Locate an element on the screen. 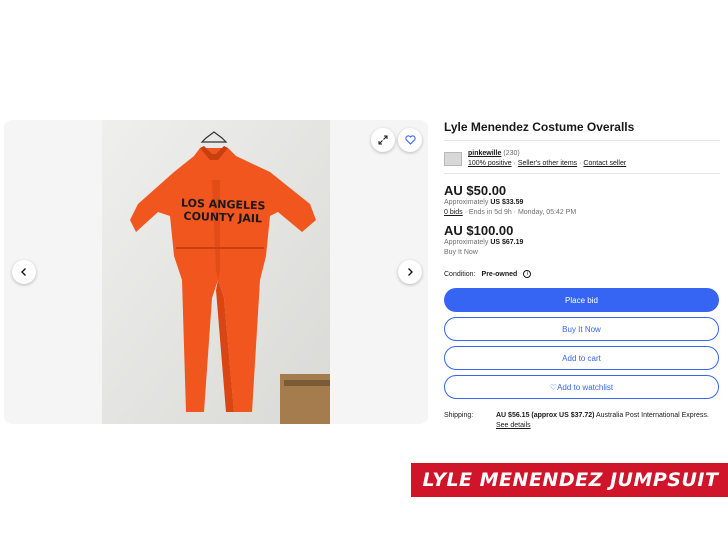 The image size is (728, 546). expand-icon is located at coordinates (383, 140).